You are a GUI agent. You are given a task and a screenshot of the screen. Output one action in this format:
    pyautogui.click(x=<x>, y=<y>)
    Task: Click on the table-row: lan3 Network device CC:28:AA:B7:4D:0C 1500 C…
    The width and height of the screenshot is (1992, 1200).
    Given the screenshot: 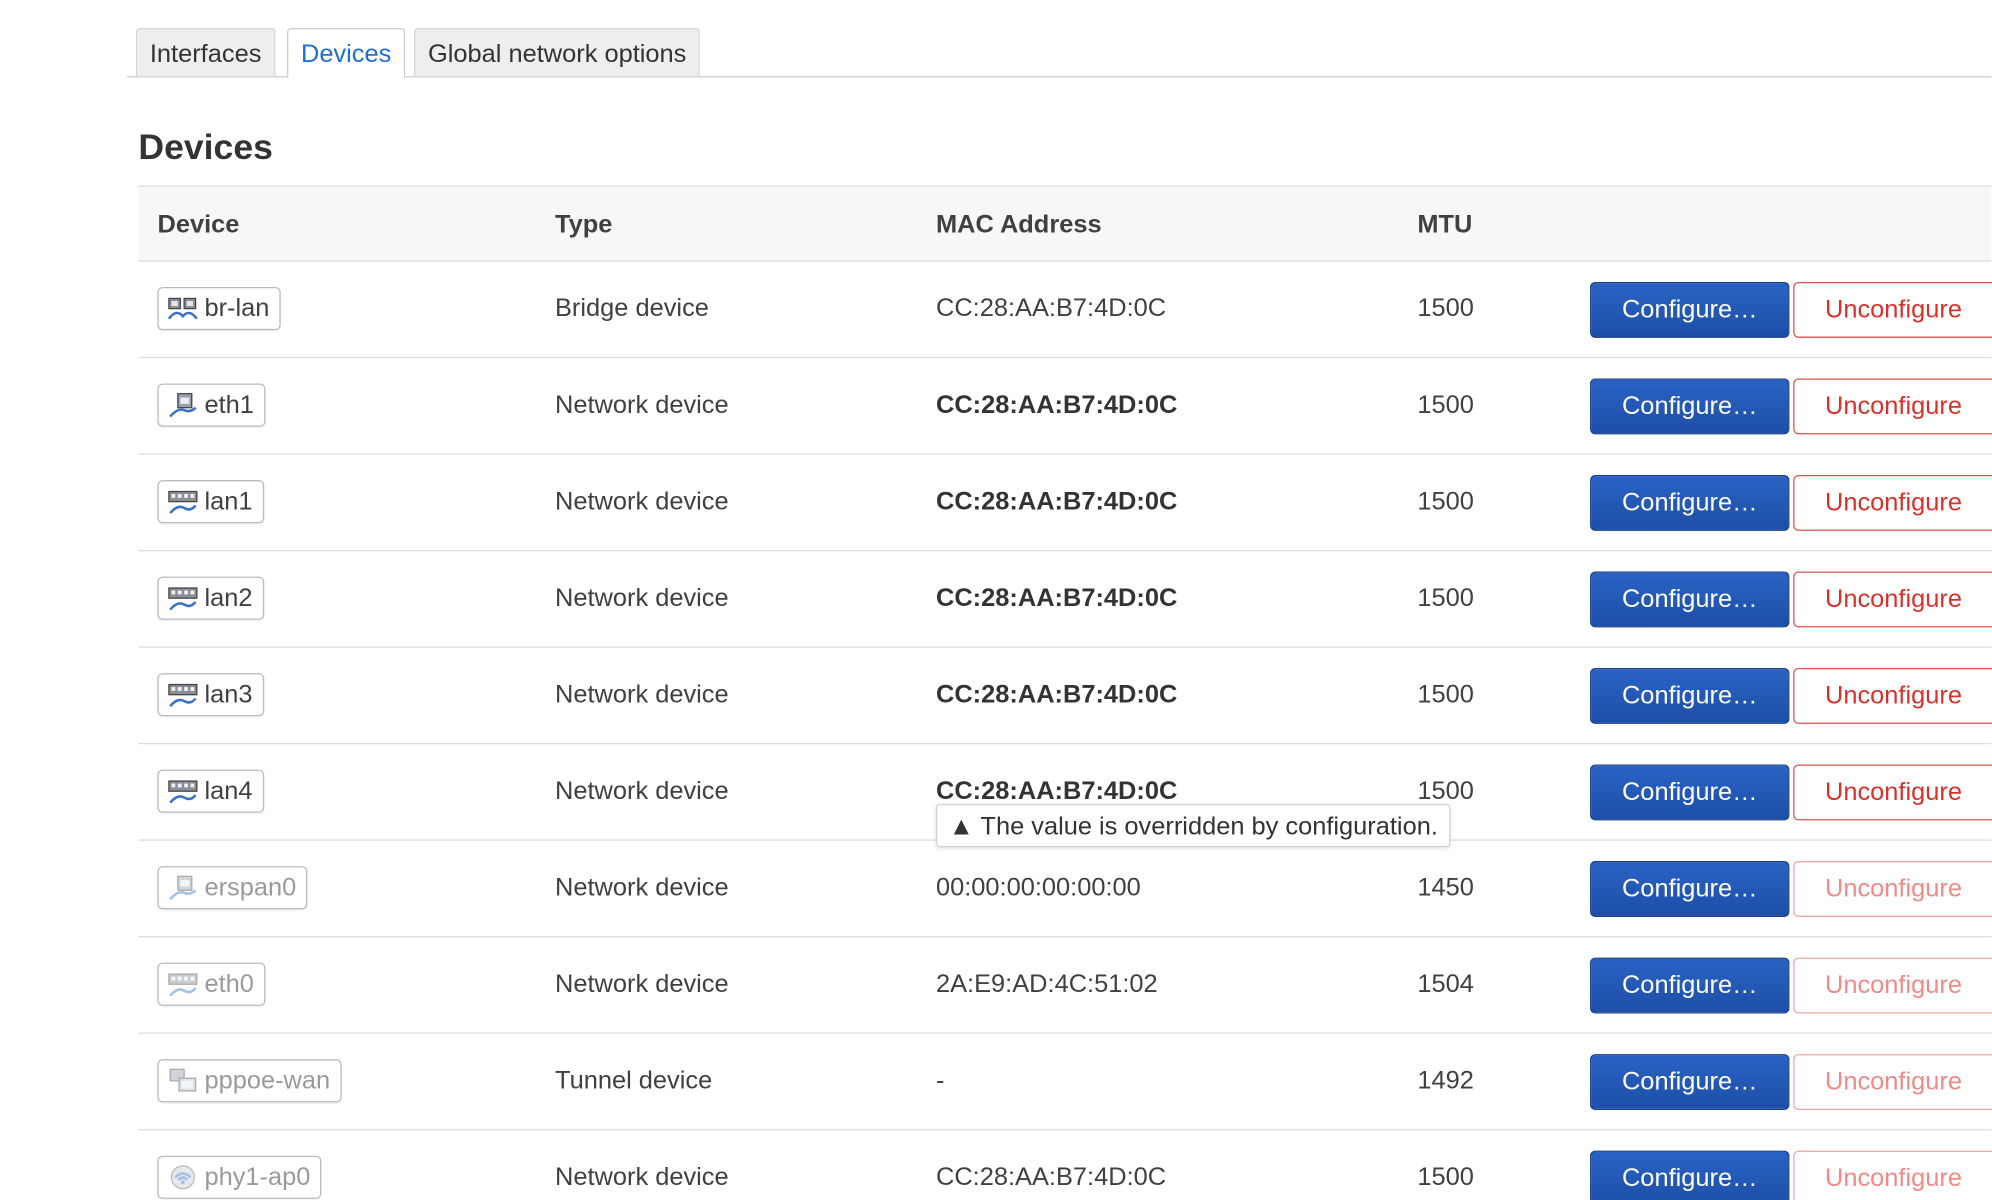 What is the action you would take?
    pyautogui.click(x=1065, y=696)
    